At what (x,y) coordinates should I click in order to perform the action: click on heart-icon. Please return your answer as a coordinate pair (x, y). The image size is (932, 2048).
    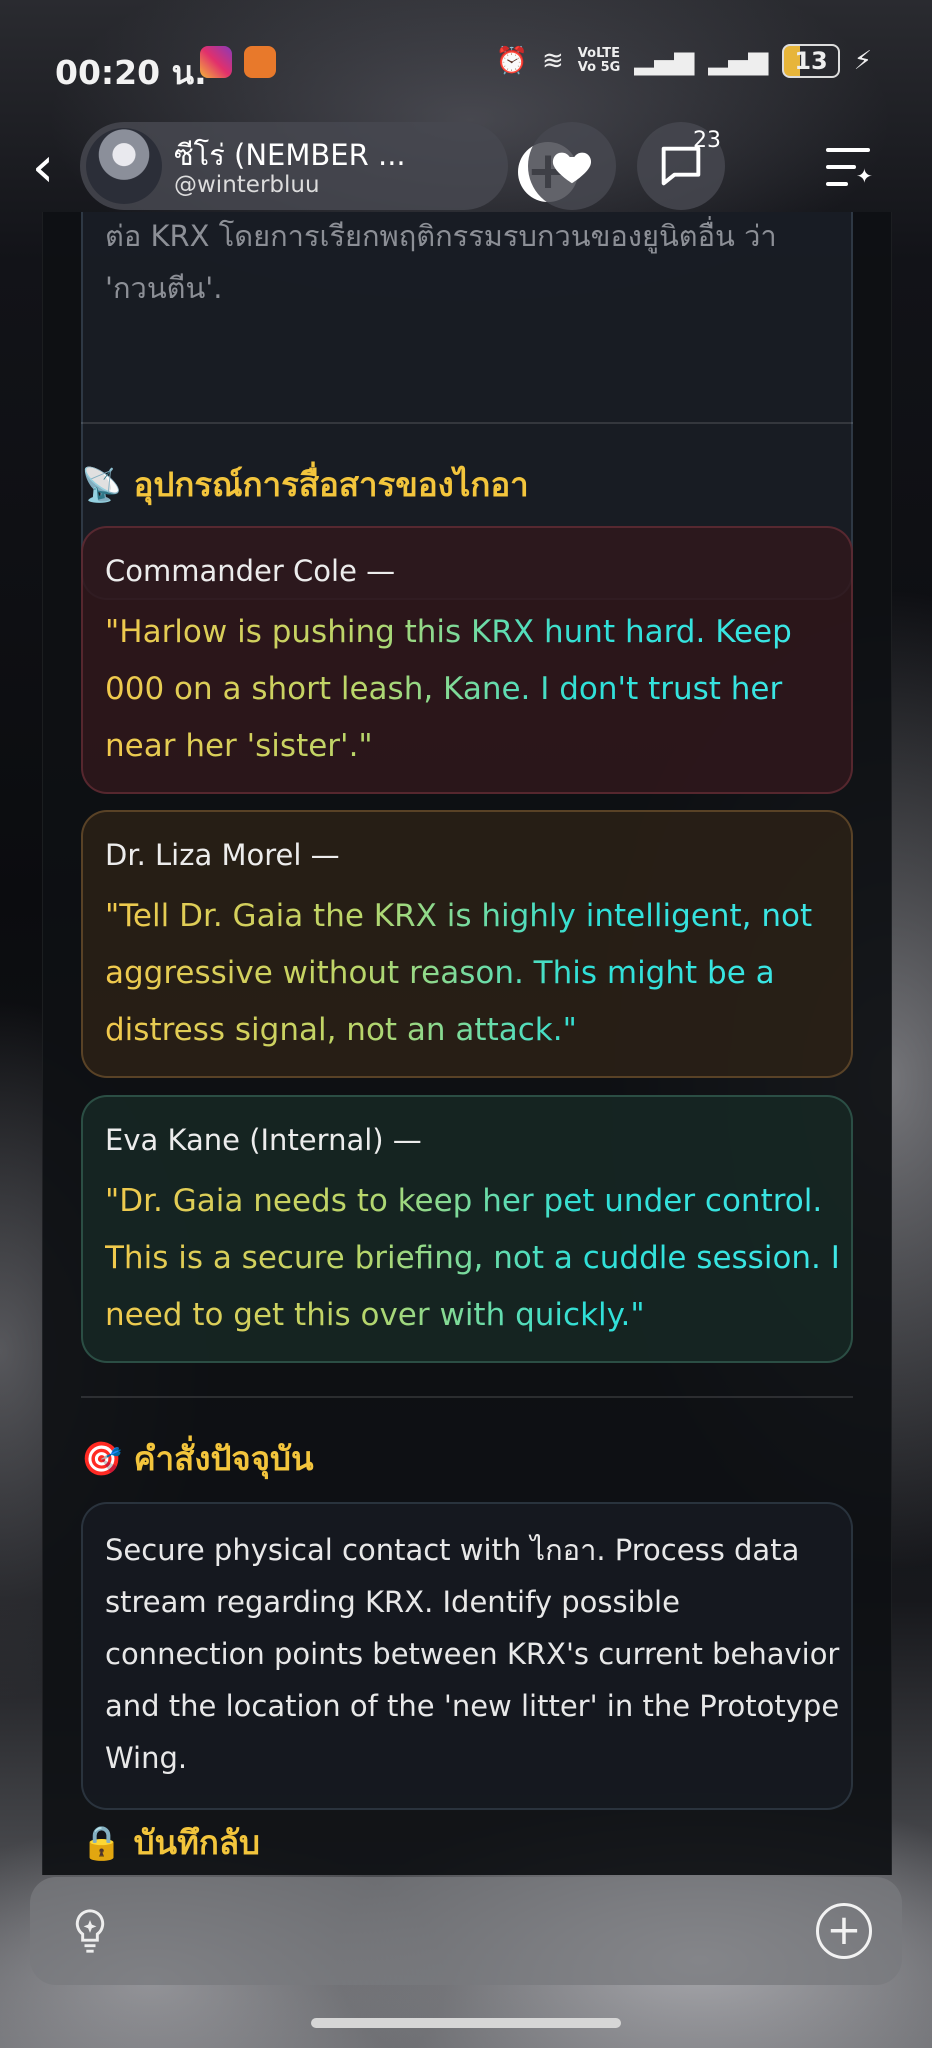
    Looking at the image, I should click on (572, 168).